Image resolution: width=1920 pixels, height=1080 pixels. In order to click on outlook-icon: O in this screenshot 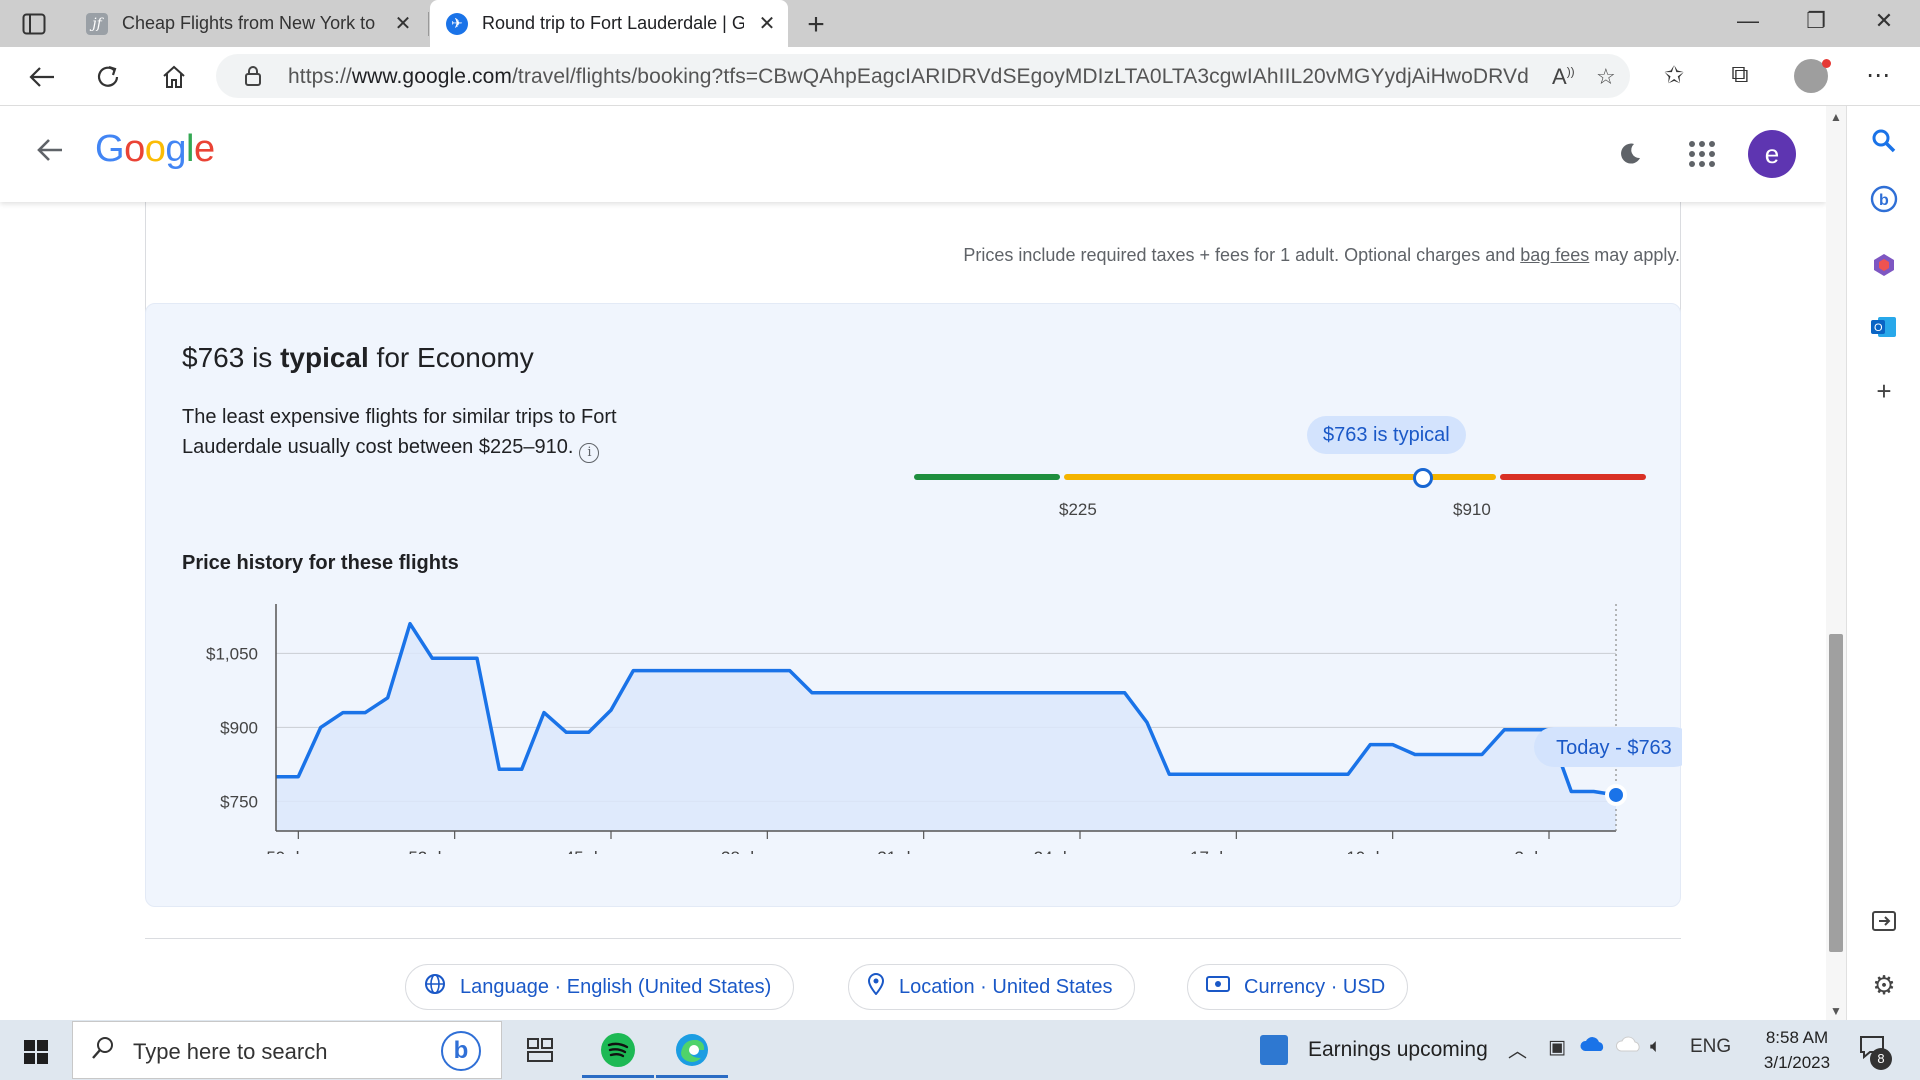, I will do `click(1884, 327)`.